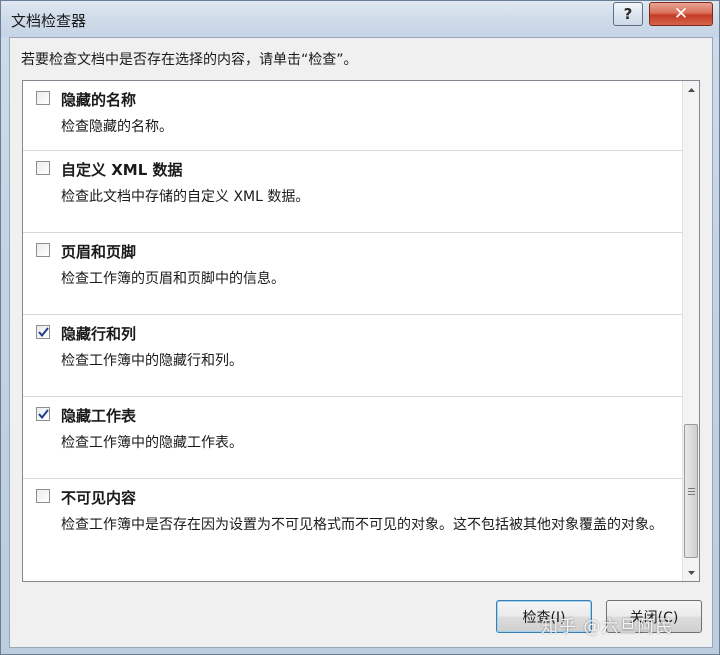  What do you see at coordinates (189, 60) in the screenshot?
I see `instruction-text: 若要检查文档中是否存在选择的内容，请单击“检查”。` at bounding box center [189, 60].